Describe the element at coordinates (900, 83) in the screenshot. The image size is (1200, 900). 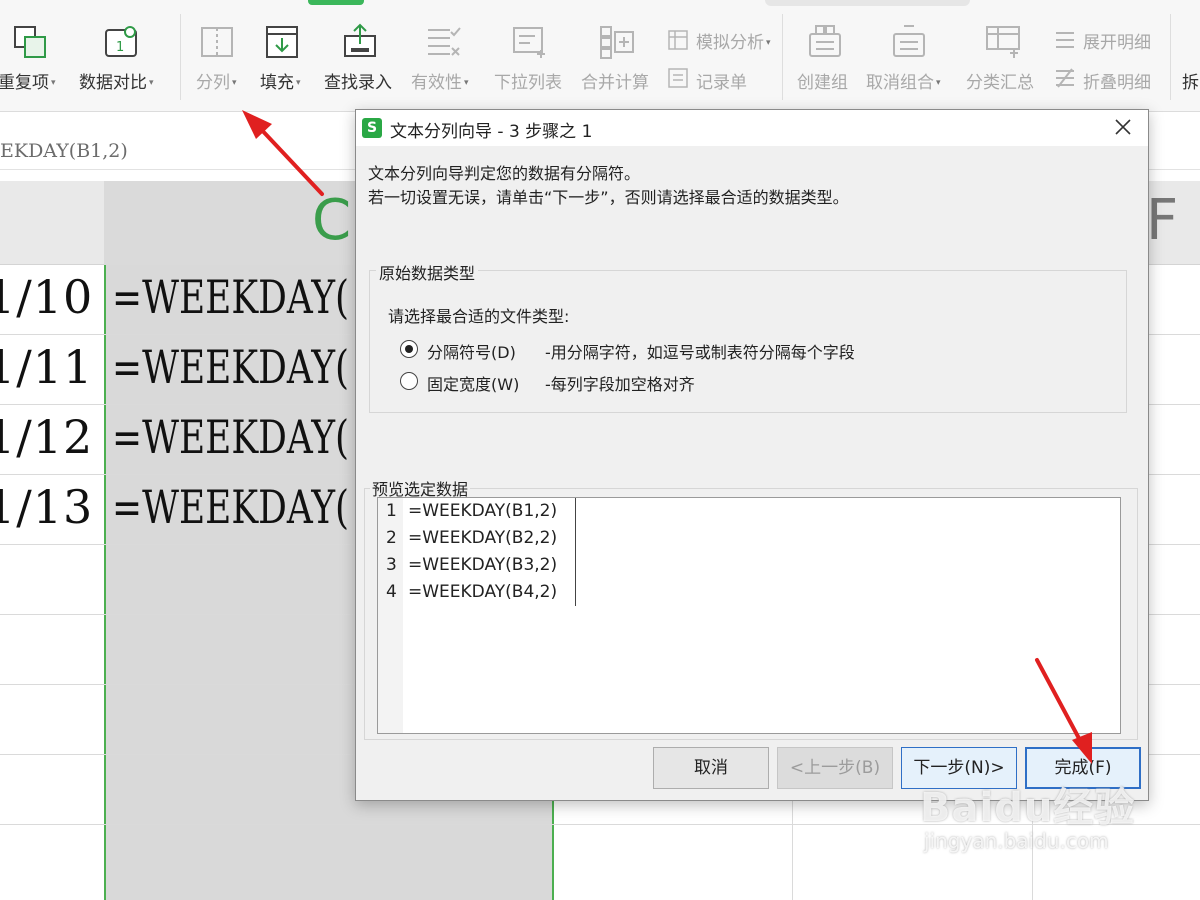
I see `toolbar-item-label: 取消组合` at that location.